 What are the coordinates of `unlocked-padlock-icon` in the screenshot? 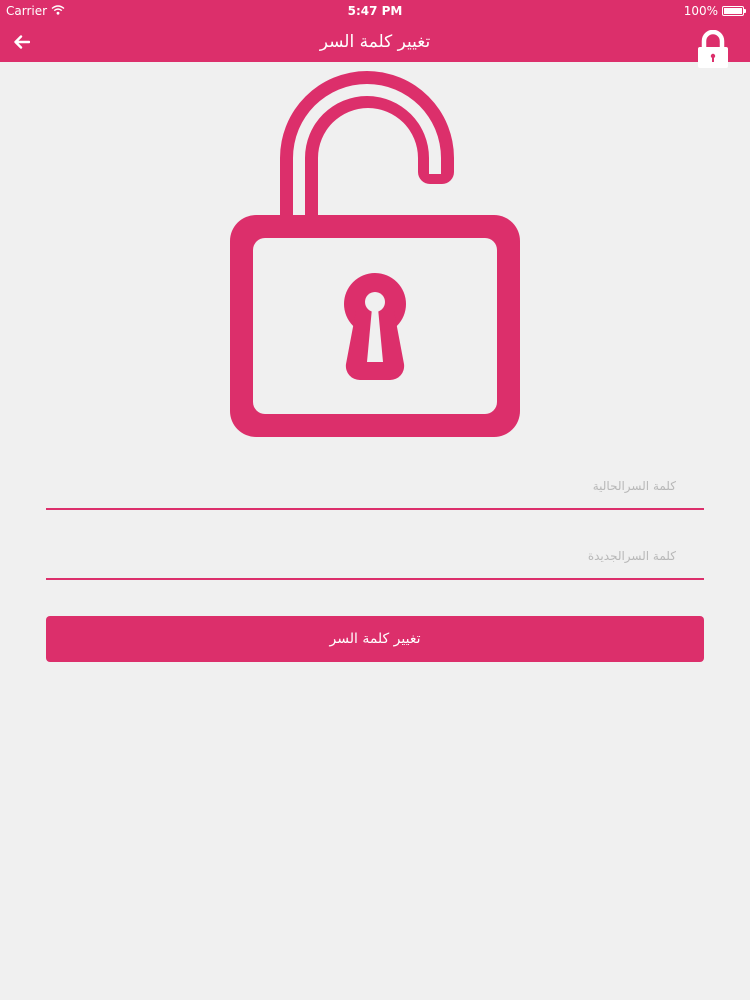 It's located at (375, 254).